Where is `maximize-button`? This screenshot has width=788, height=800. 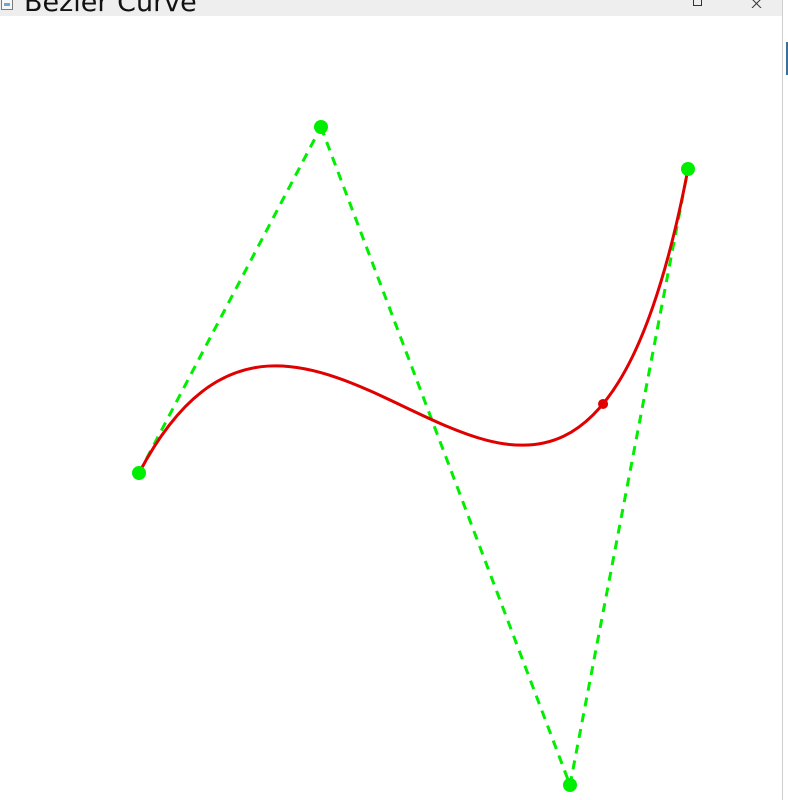 maximize-button is located at coordinates (697, 8).